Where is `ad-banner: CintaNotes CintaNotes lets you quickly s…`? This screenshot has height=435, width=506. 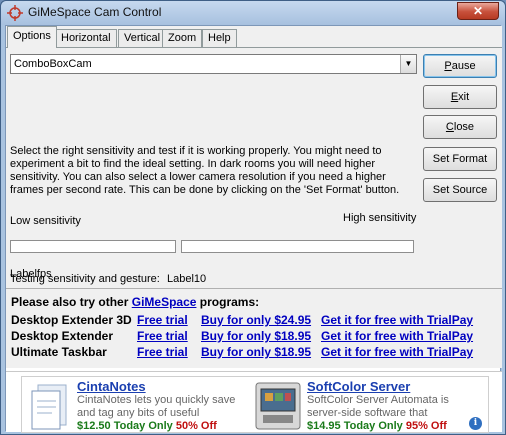
ad-banner: CintaNotes CintaNotes lets you quickly s… is located at coordinates (254, 402).